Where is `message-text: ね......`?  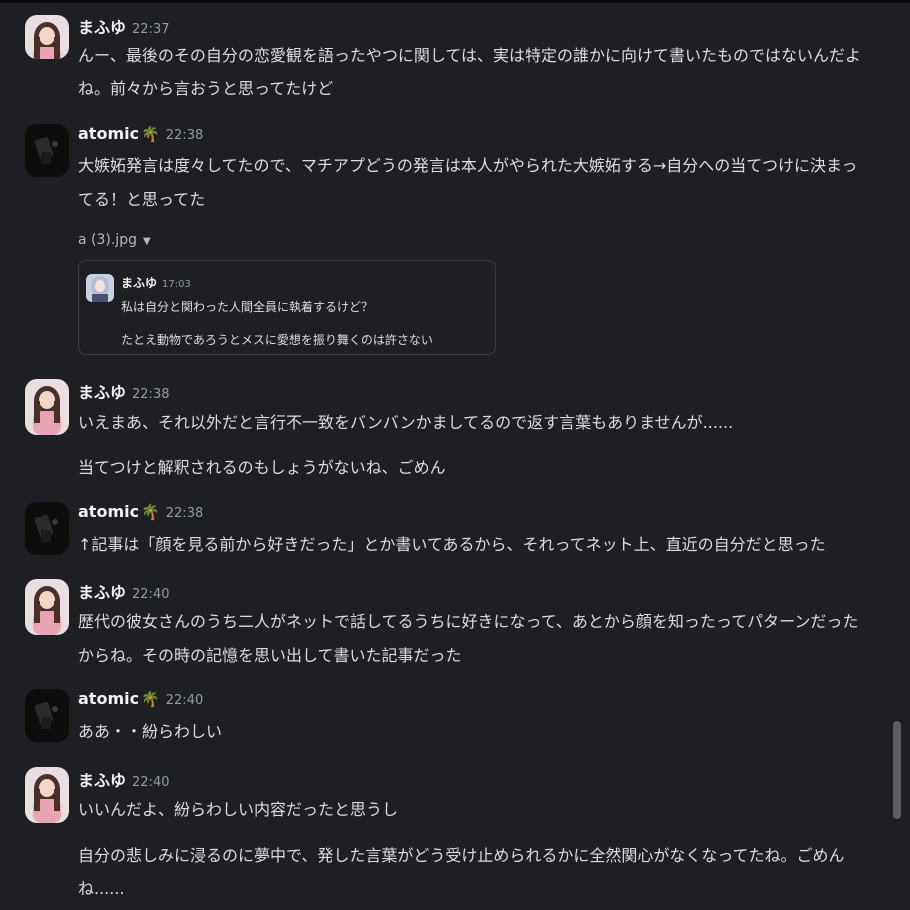
message-text: ね...... is located at coordinates (101, 888).